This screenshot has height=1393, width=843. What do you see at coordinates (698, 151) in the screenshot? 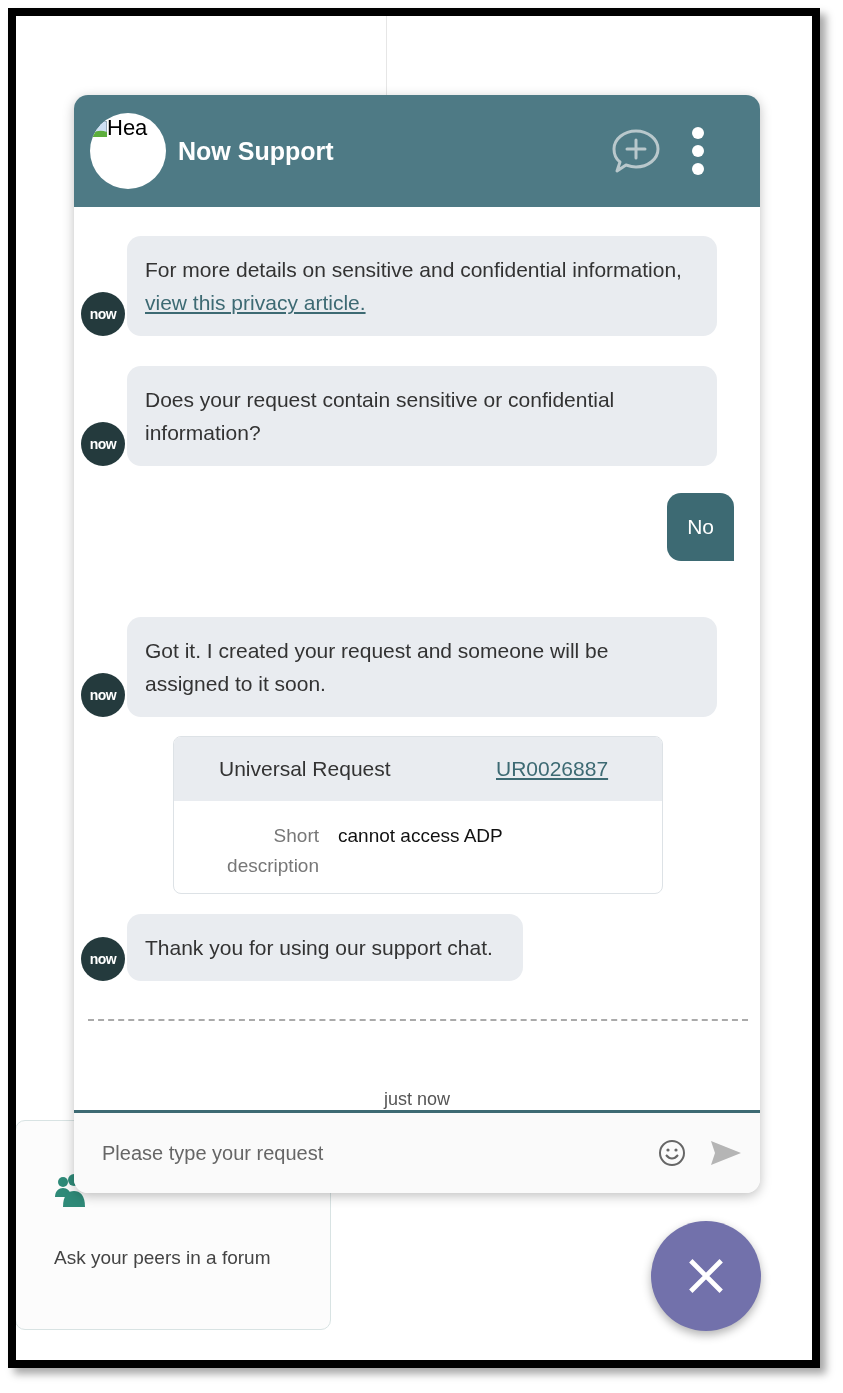
I see `more-options-icon` at bounding box center [698, 151].